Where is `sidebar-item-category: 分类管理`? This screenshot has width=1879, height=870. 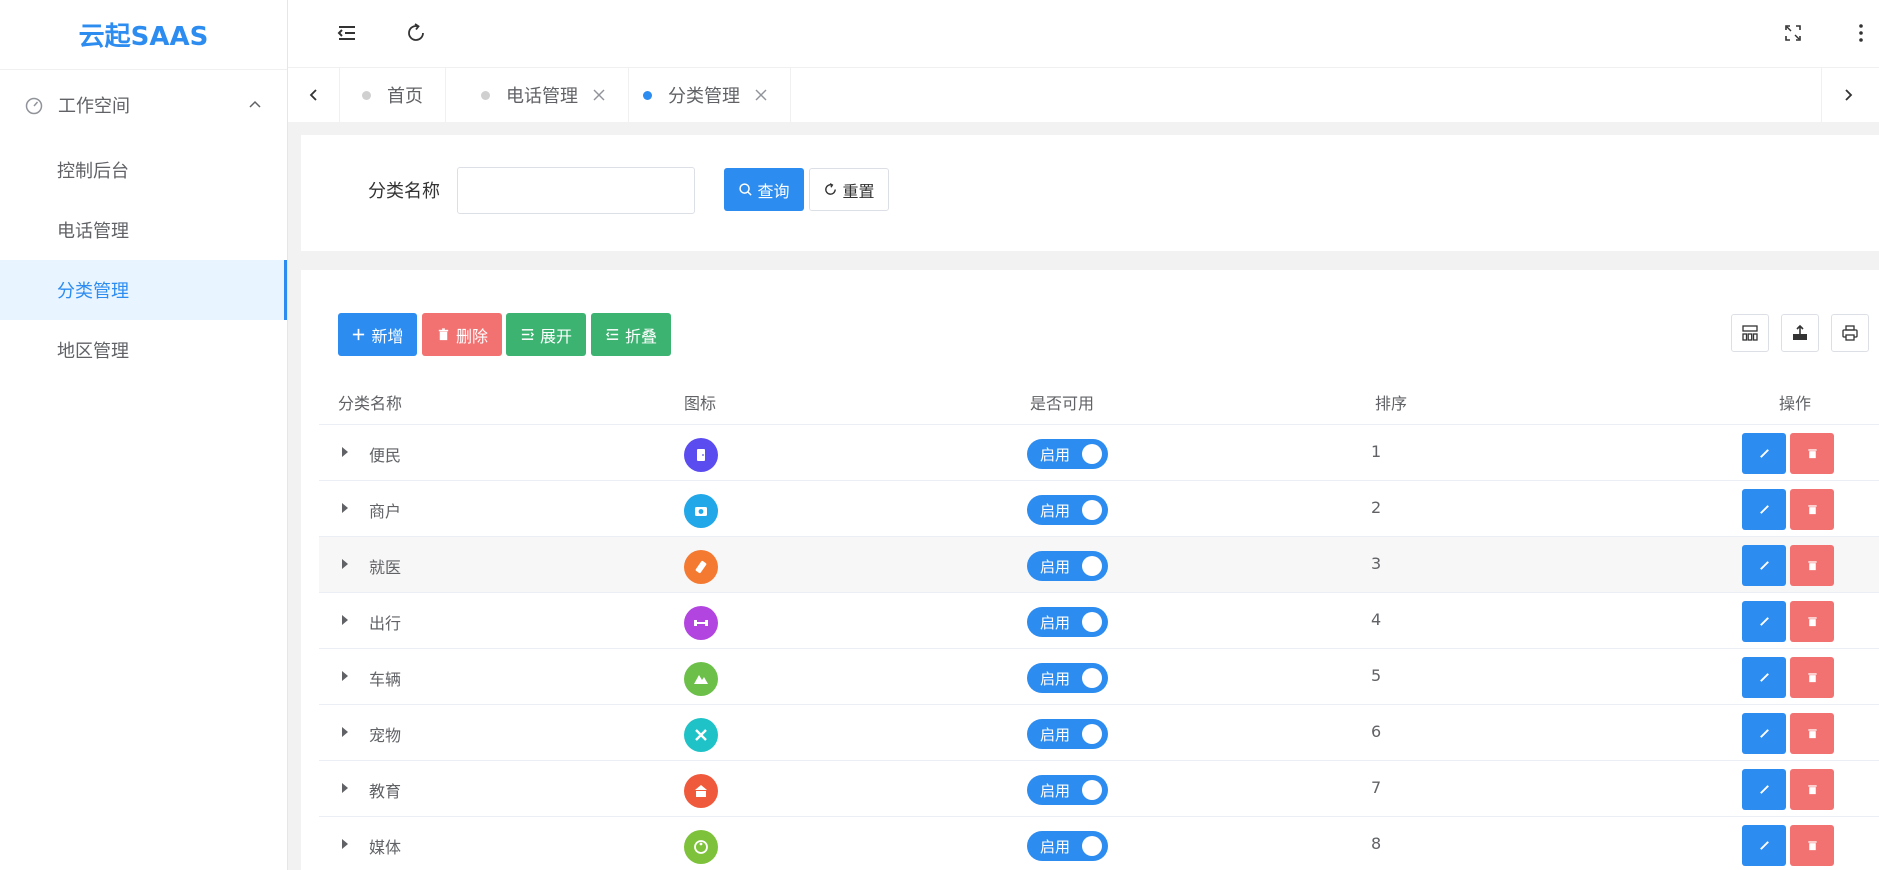
sidebar-item-category: 分类管理 is located at coordinates (143, 290).